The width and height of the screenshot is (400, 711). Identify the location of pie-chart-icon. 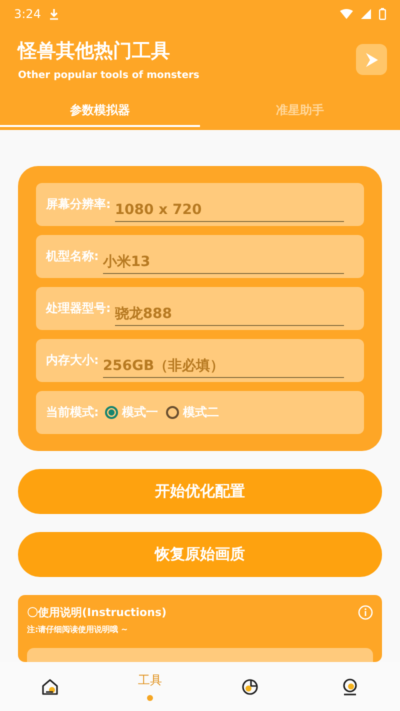
(250, 687).